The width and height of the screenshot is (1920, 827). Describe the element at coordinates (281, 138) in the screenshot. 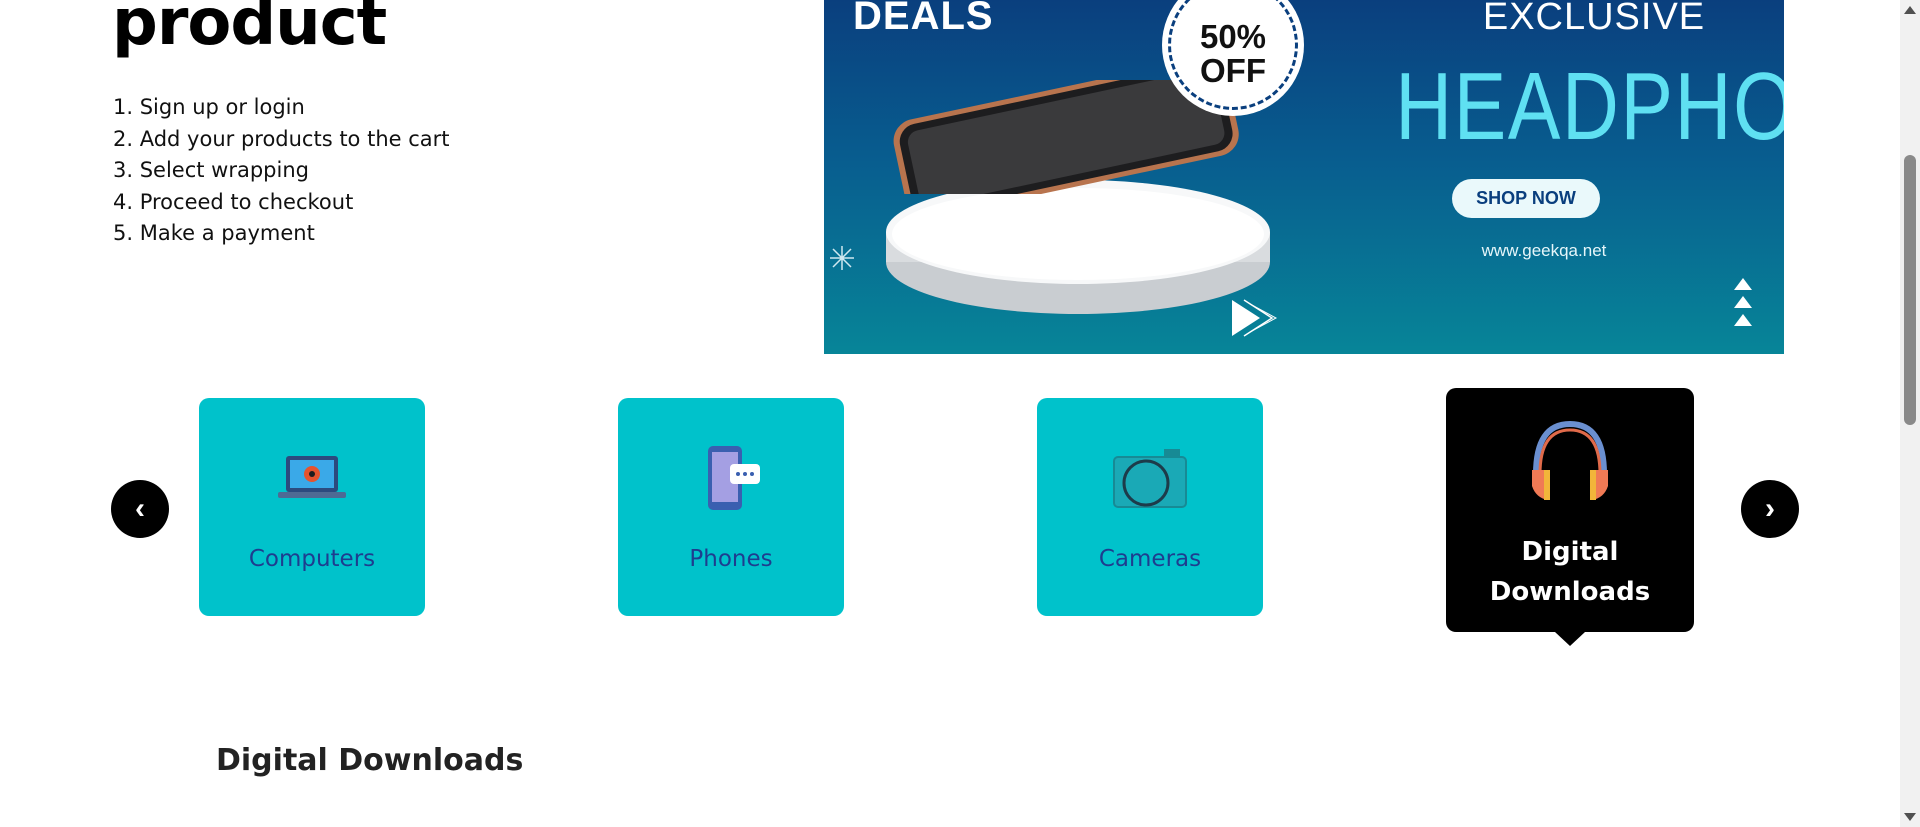

I see `step-item: 2. Add your products to the cart` at that location.